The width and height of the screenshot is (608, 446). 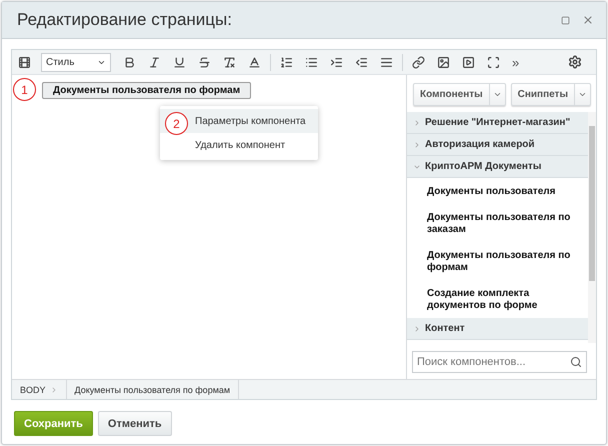 I want to click on window-title: Редактирование страницы:, so click(x=125, y=20).